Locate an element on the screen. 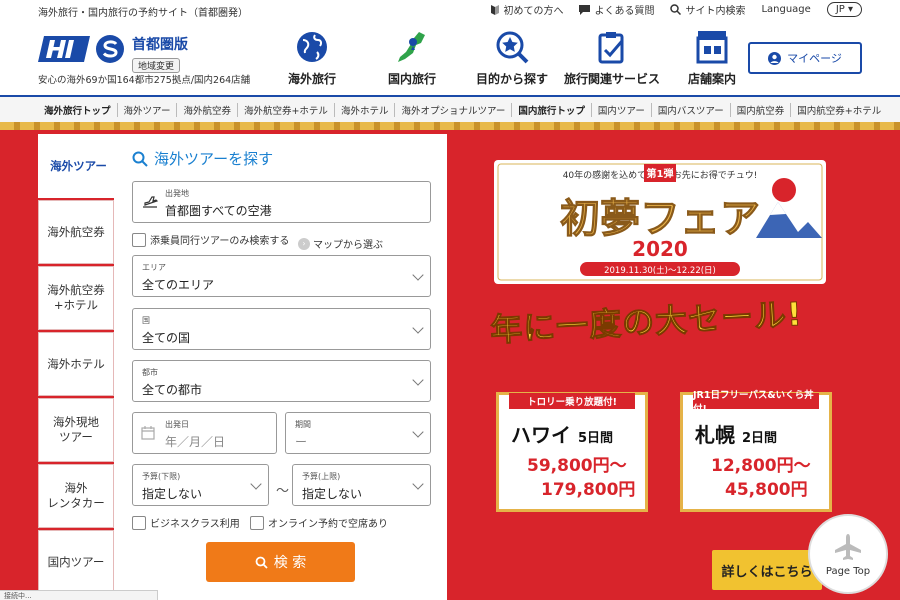 Image resolution: width=900 pixels, height=600 pixels. nav-overseas-label: 海外旅行 is located at coordinates (311, 79).